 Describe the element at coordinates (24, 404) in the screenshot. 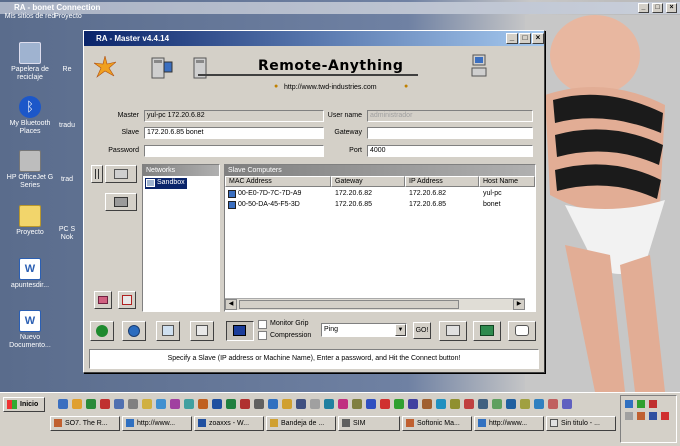

I see `start-button: Inicio` at that location.